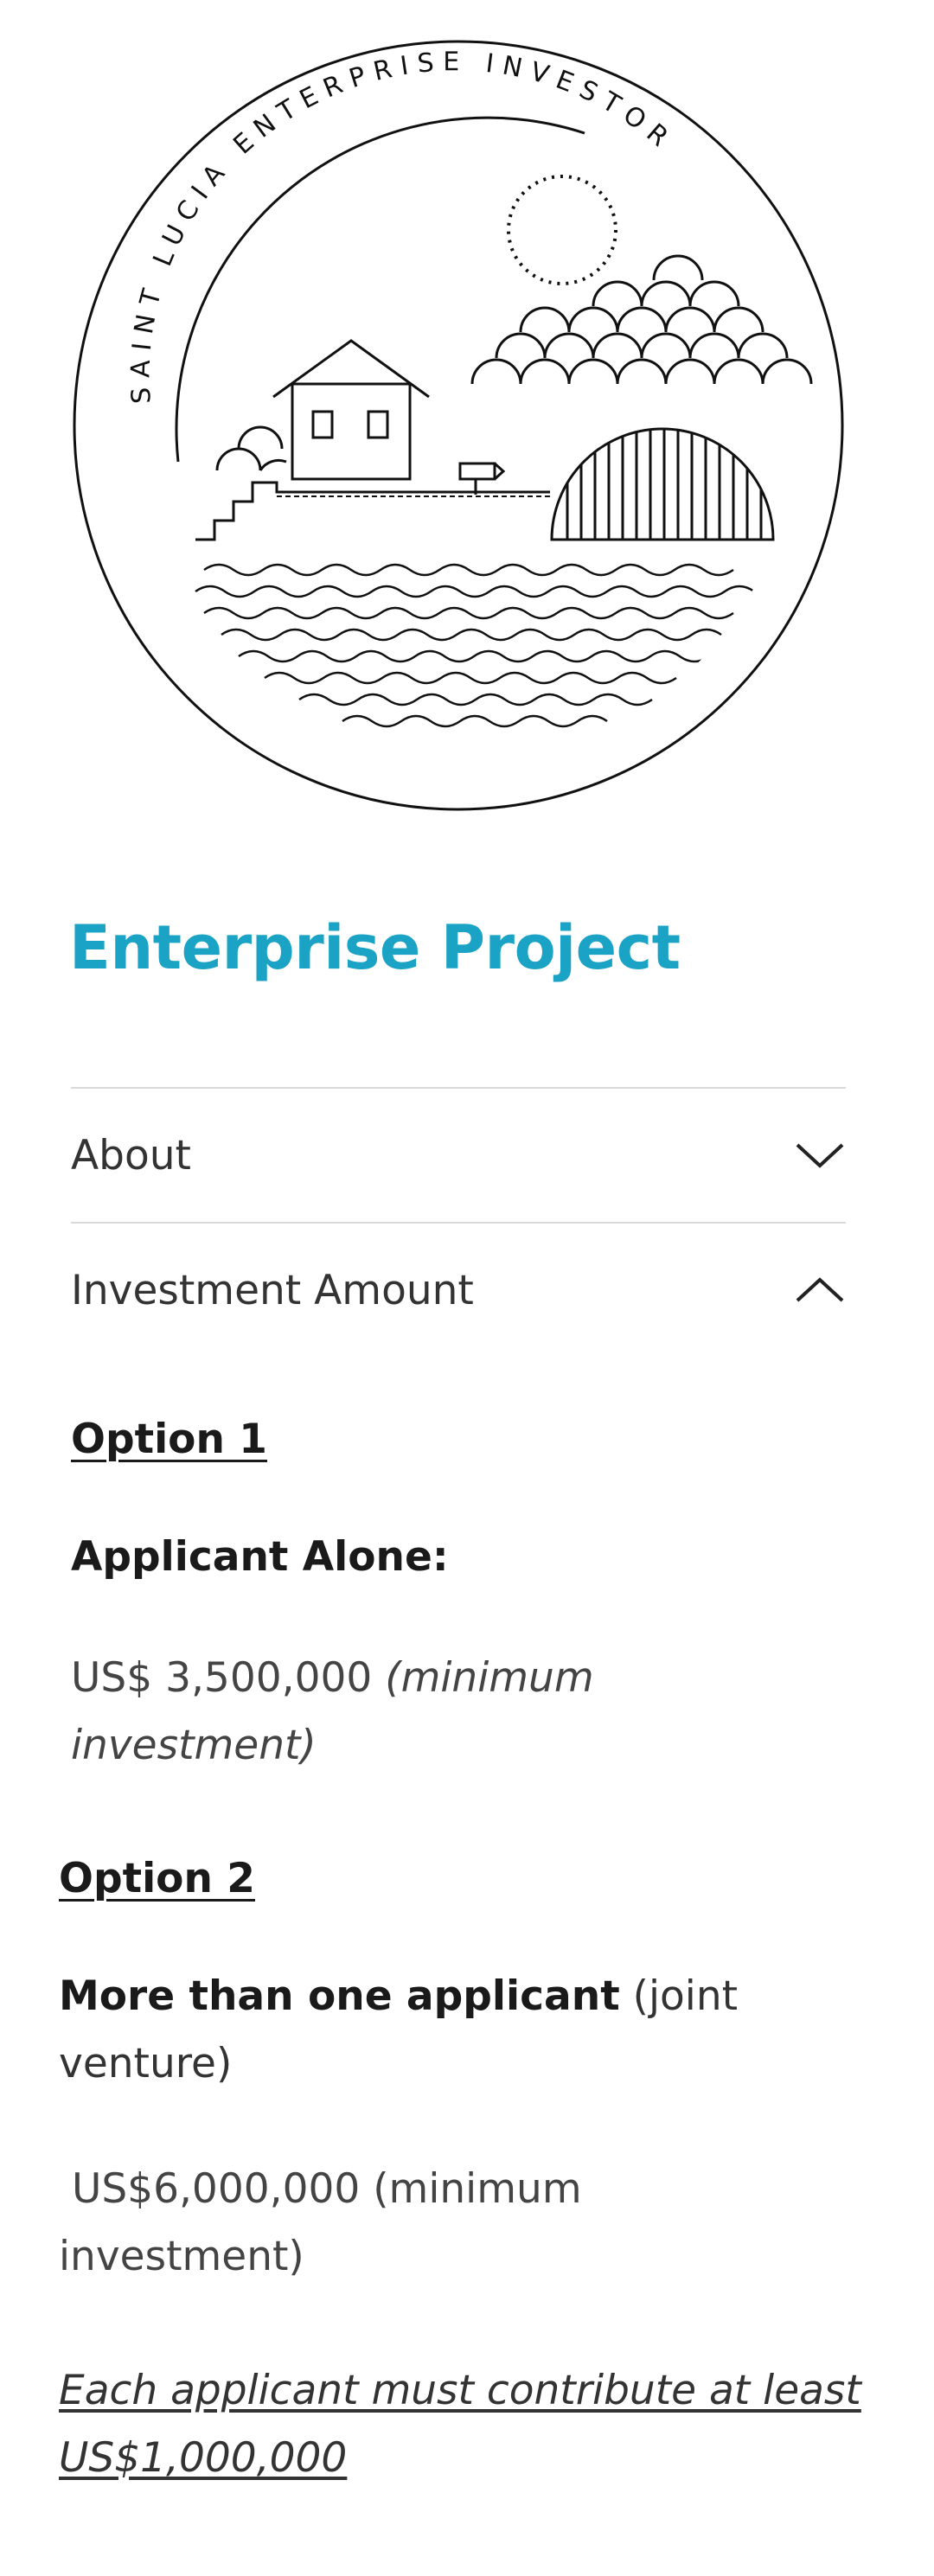 This screenshot has height=2576, width=934. Describe the element at coordinates (402, 226) in the screenshot. I see `emblem-arc-text: SAINT LUCIA ENTERPRISE INVESTOR` at that location.